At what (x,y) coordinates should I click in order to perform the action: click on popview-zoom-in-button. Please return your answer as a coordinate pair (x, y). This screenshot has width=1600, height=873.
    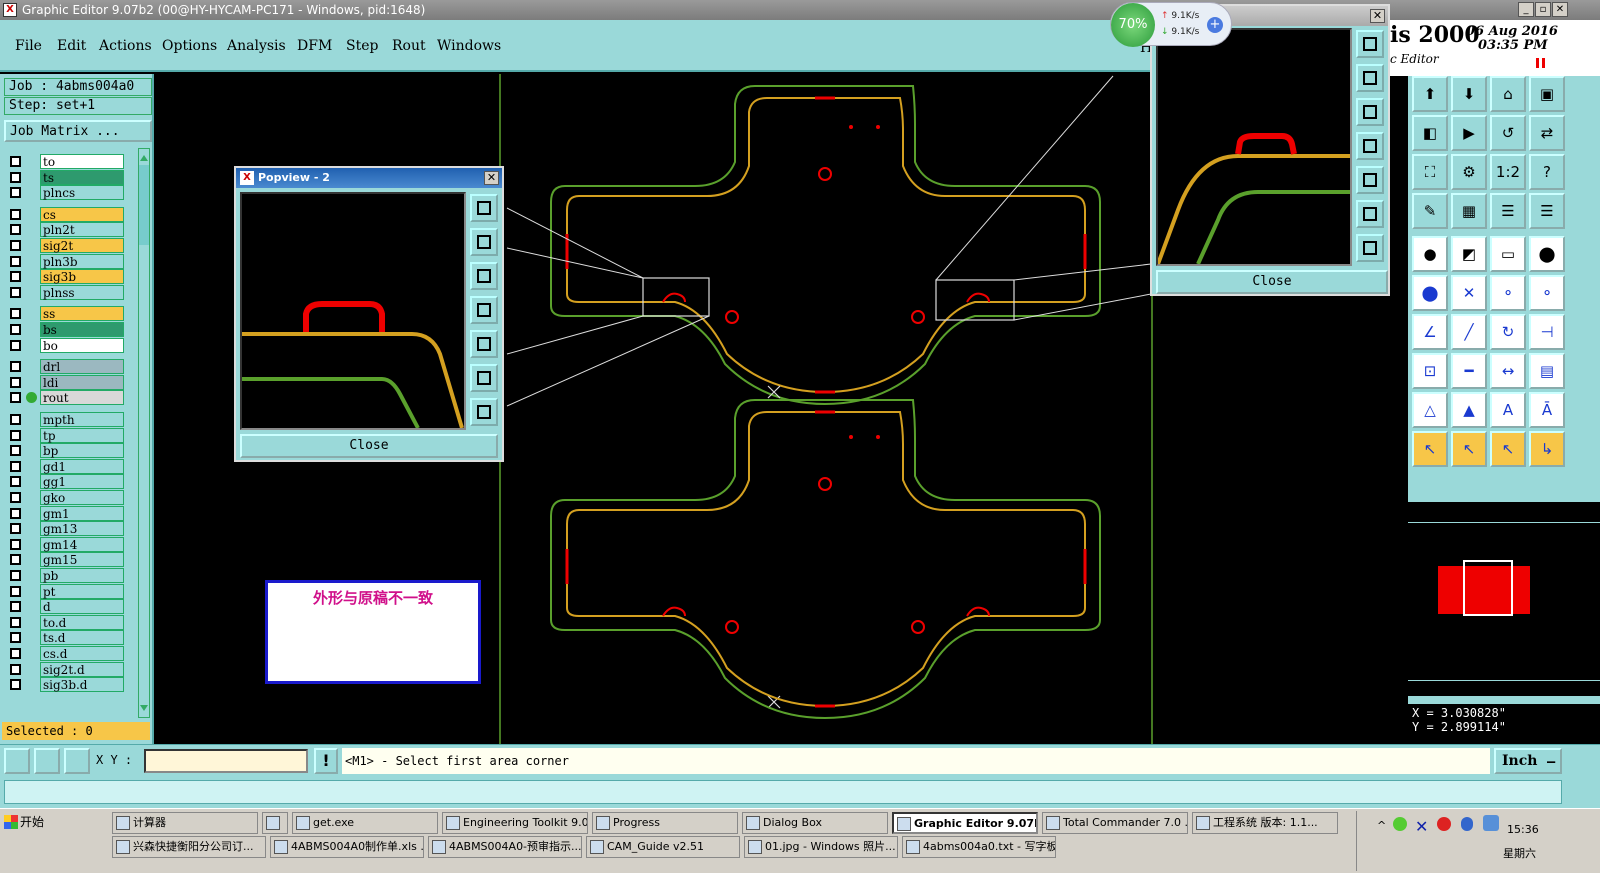
    Looking at the image, I should click on (484, 378).